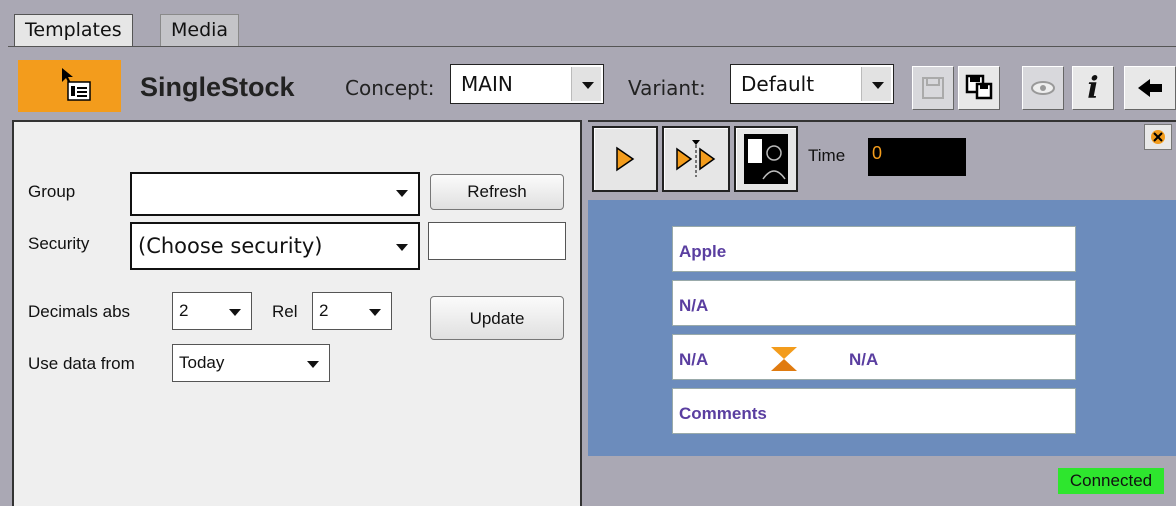 The width and height of the screenshot is (1176, 506). I want to click on play-button, so click(625, 159).